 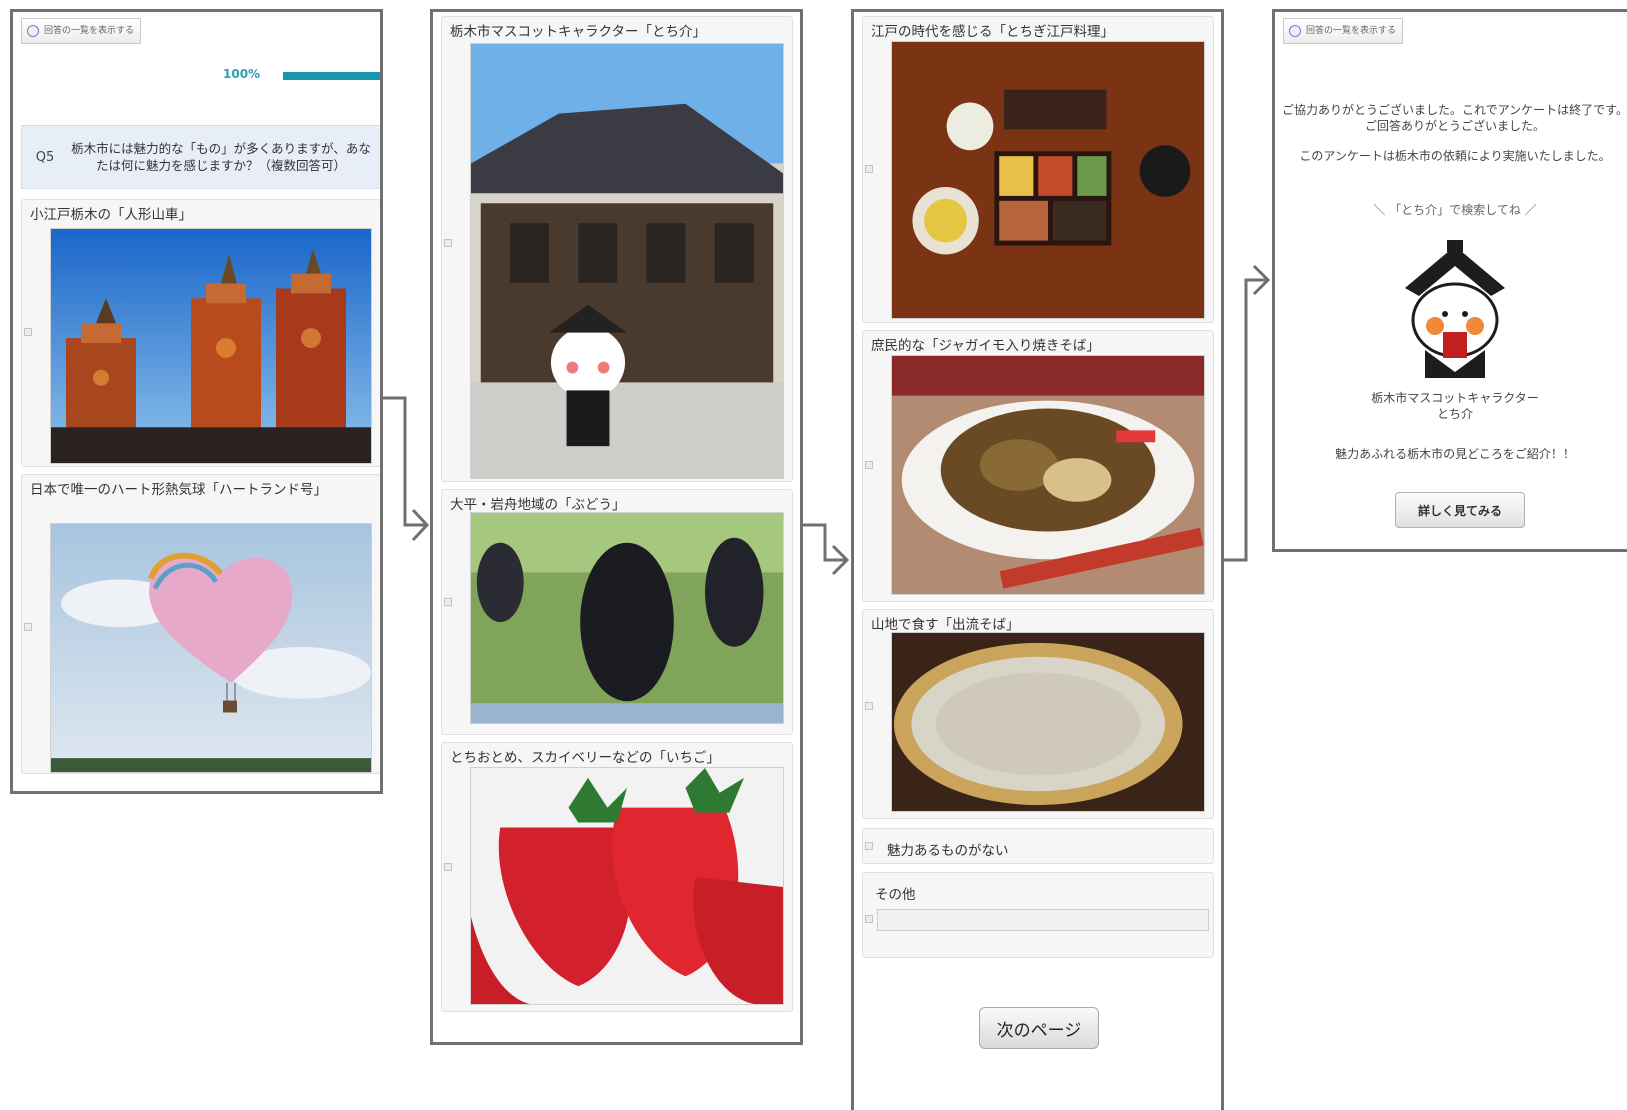 What do you see at coordinates (211, 346) in the screenshot?
I see `festival-float-photo` at bounding box center [211, 346].